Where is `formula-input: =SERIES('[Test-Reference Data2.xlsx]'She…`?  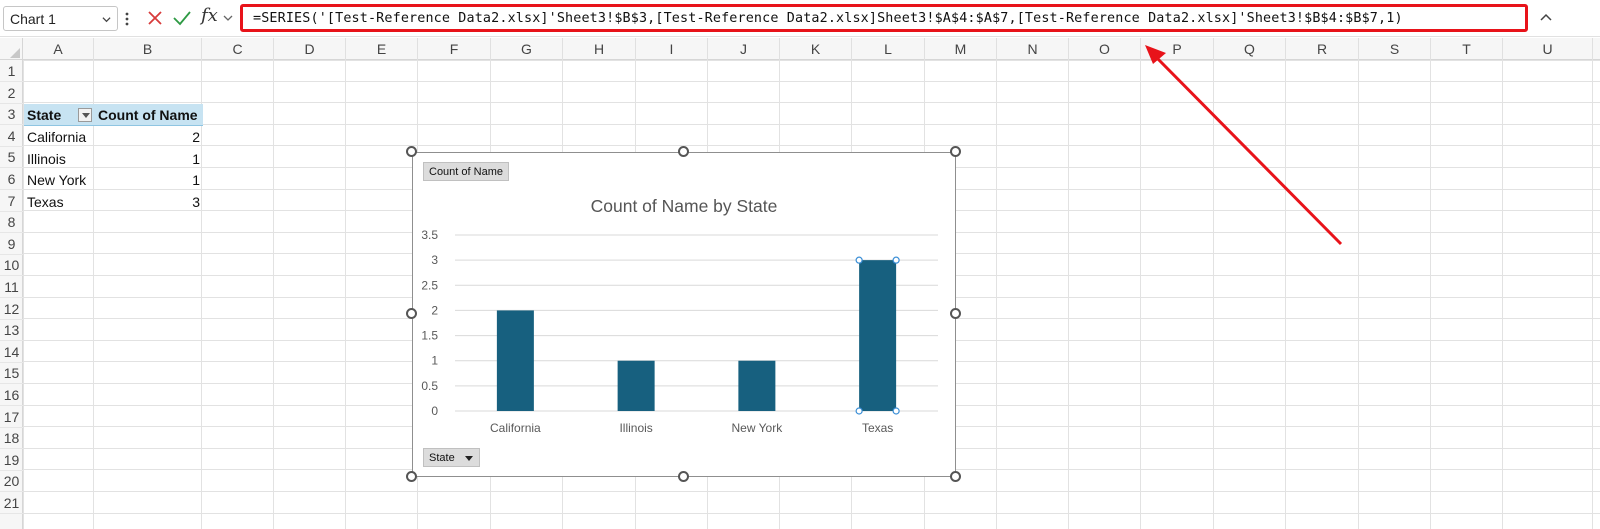
formula-input: =SERIES('[Test-Reference Data2.xlsx]'She… is located at coordinates (884, 18).